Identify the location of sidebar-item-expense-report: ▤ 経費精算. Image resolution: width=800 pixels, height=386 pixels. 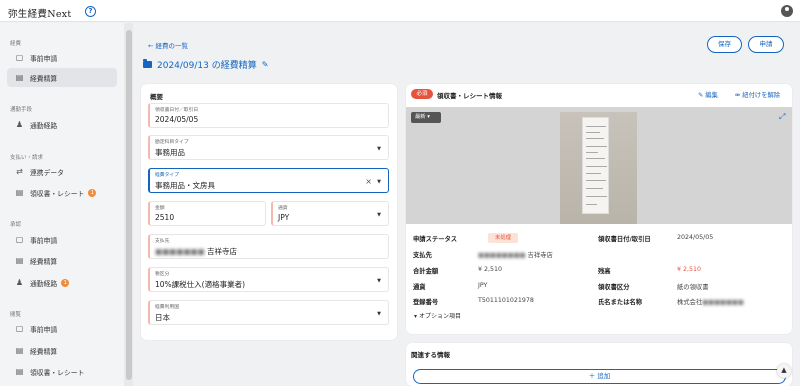
(62, 77).